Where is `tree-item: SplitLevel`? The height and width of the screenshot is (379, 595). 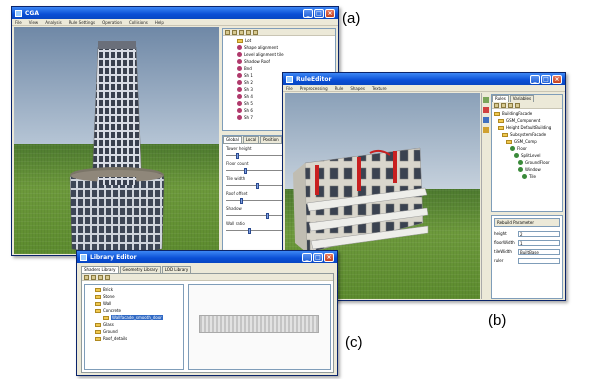 tree-item: SplitLevel is located at coordinates (528, 155).